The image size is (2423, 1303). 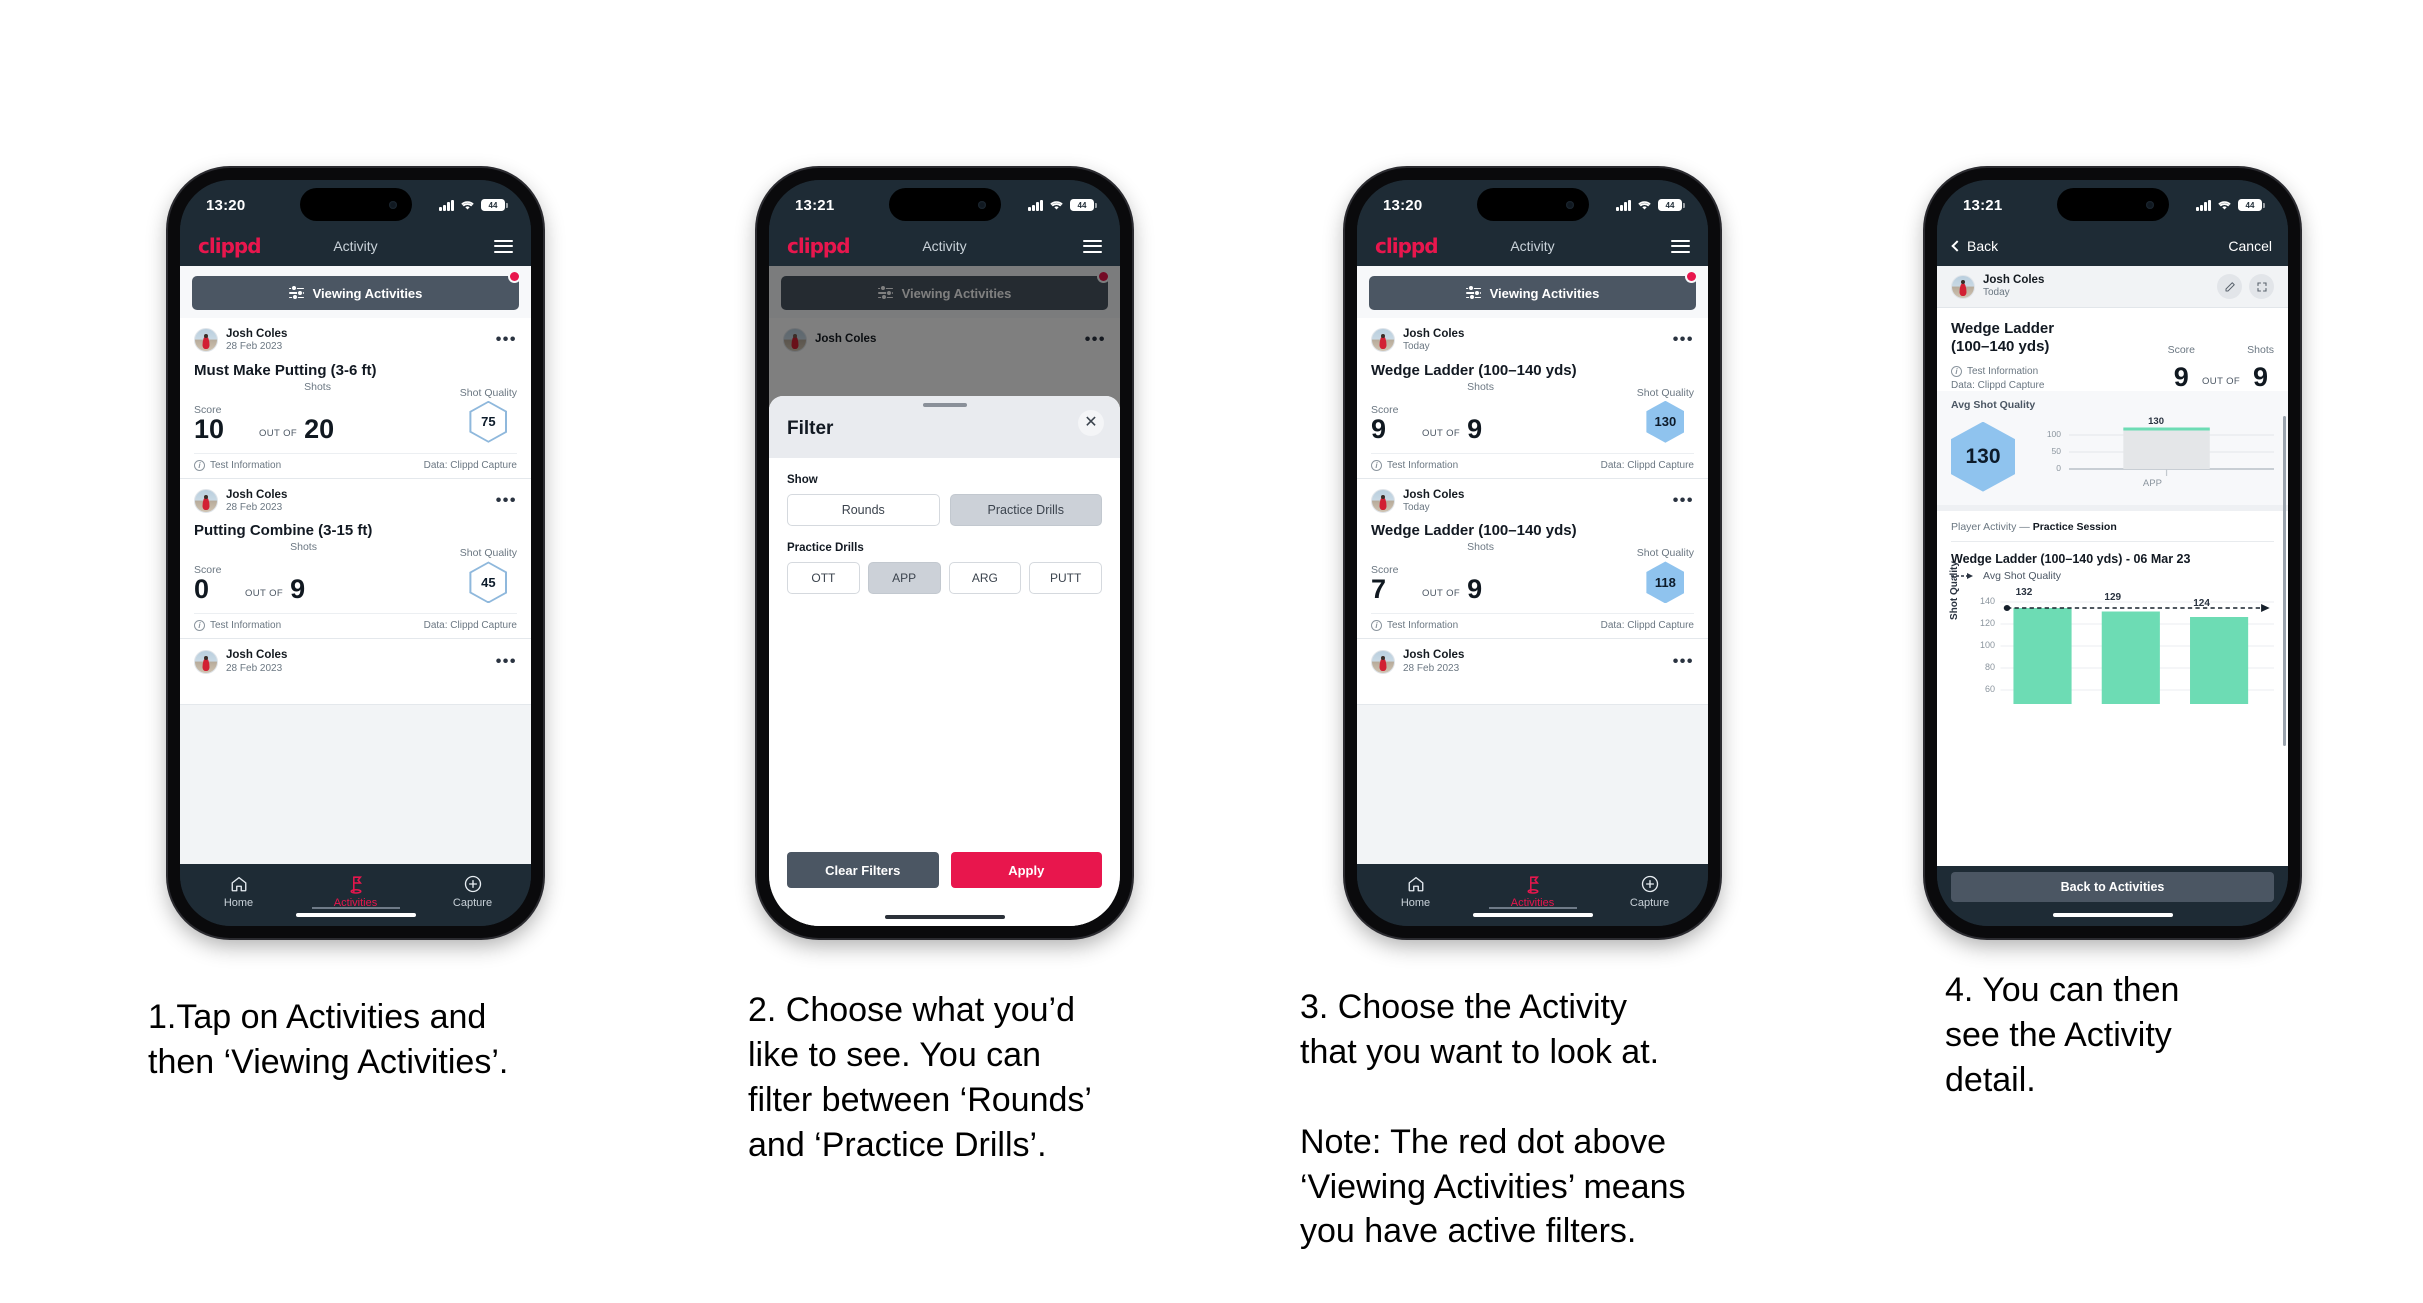 What do you see at coordinates (944, 405) in the screenshot?
I see `drag-handle` at bounding box center [944, 405].